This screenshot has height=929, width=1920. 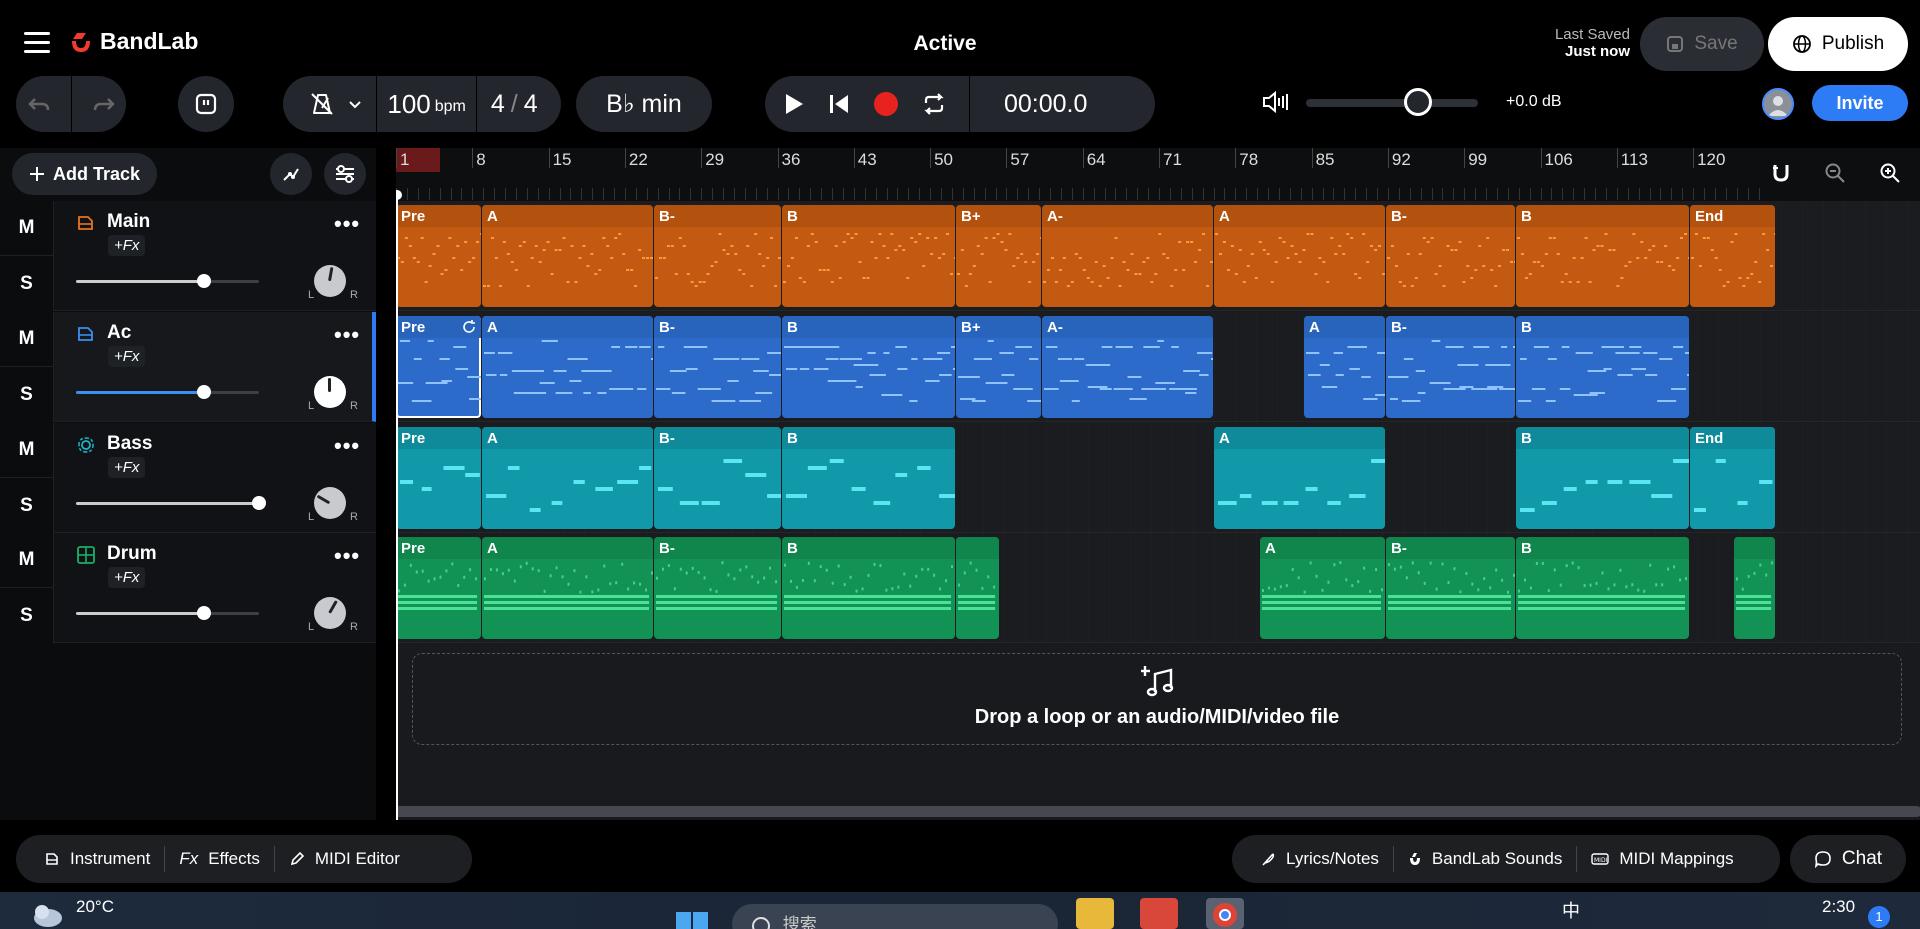 I want to click on loop-region-icon, so click(x=469, y=327).